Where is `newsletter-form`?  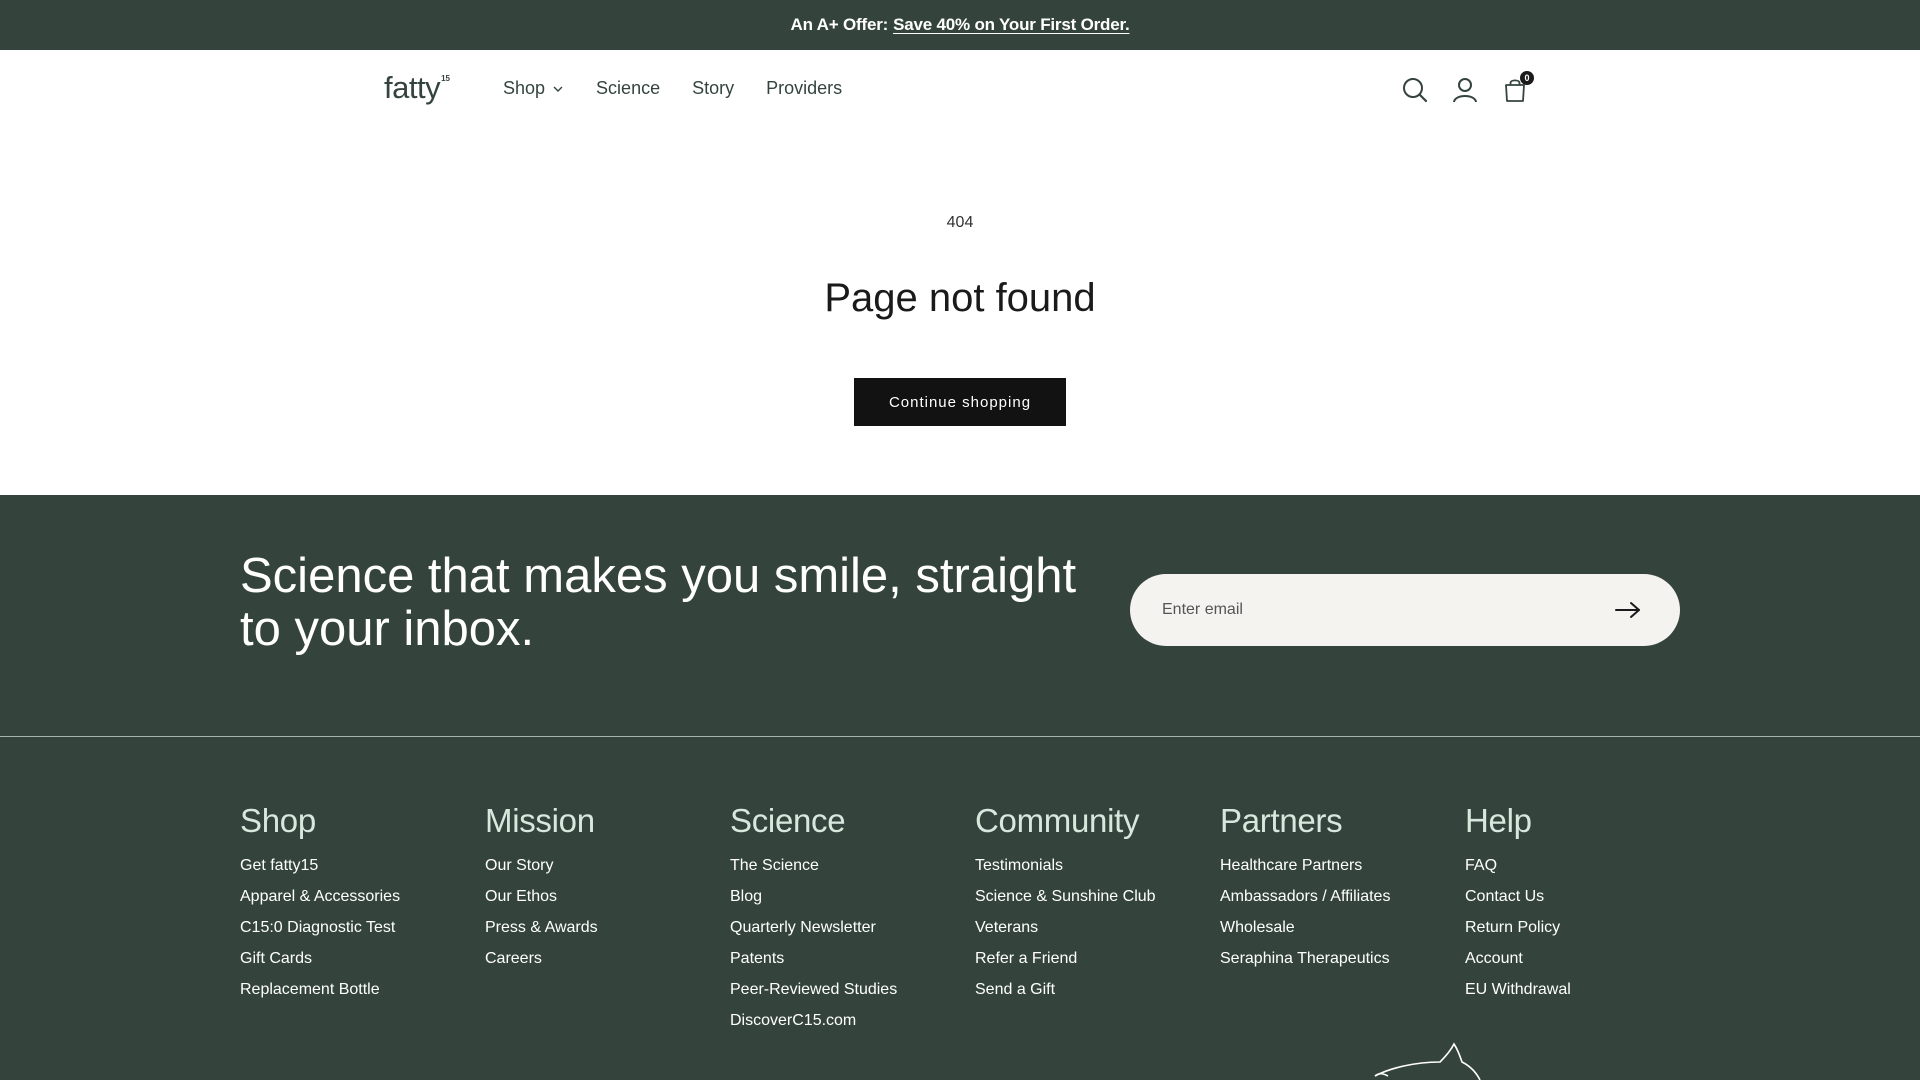
newsletter-form is located at coordinates (1405, 610).